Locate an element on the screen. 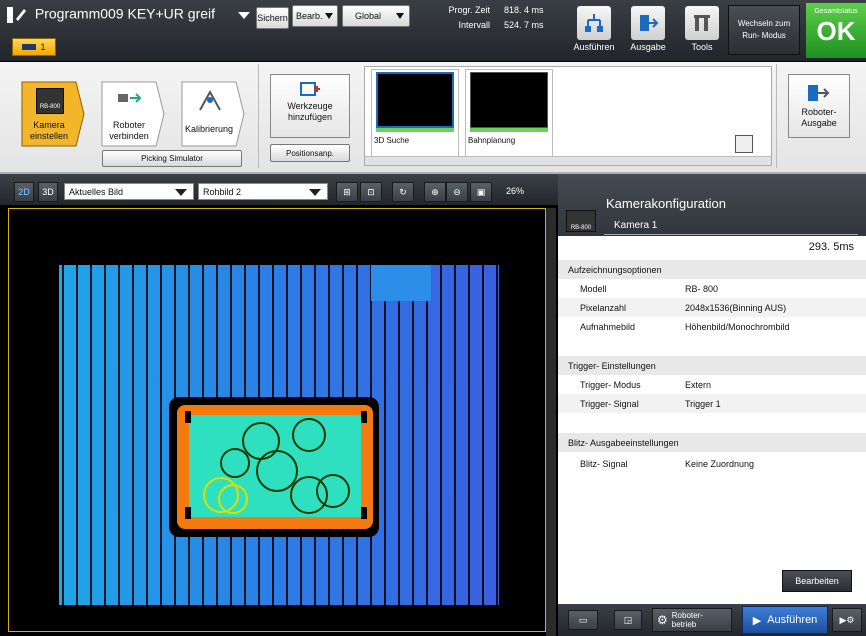  step-calibration: Kalibrierung is located at coordinates (212, 113).